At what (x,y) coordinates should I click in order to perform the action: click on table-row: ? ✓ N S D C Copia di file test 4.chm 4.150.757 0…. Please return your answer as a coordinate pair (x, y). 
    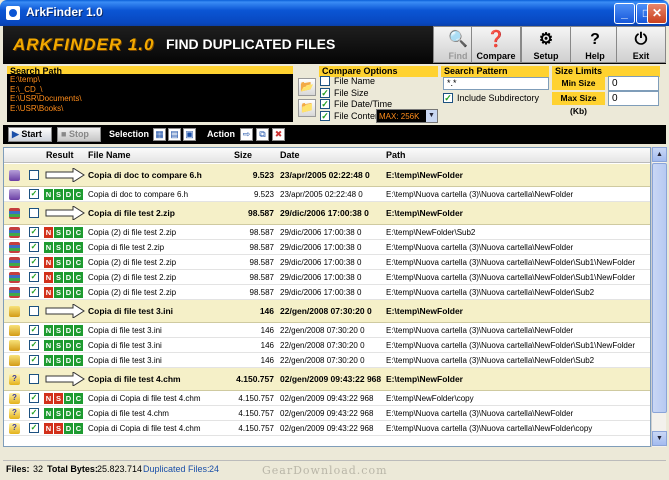
    Looking at the image, I should click on (327, 413).